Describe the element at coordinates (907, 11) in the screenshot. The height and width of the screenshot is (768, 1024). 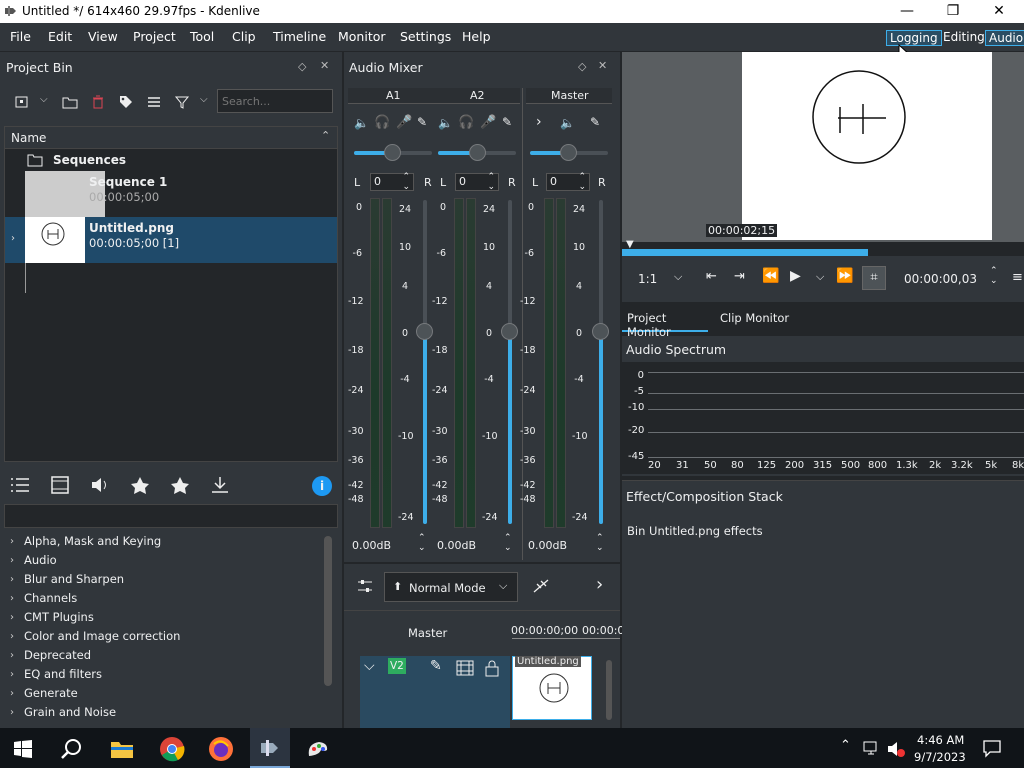
I see `minimize-button: —` at that location.